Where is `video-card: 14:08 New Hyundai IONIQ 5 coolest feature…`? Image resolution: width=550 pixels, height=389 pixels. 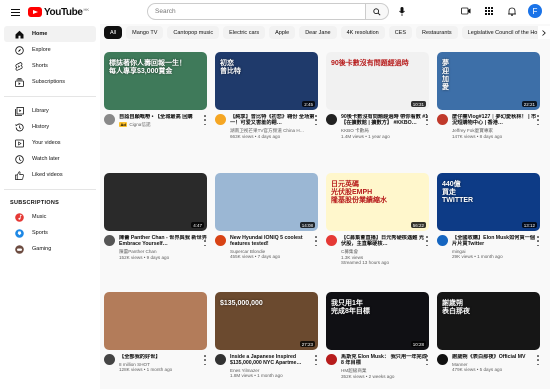 video-card: 14:08 New Hyundai IONIQ 5 coolest feature… is located at coordinates (266, 216).